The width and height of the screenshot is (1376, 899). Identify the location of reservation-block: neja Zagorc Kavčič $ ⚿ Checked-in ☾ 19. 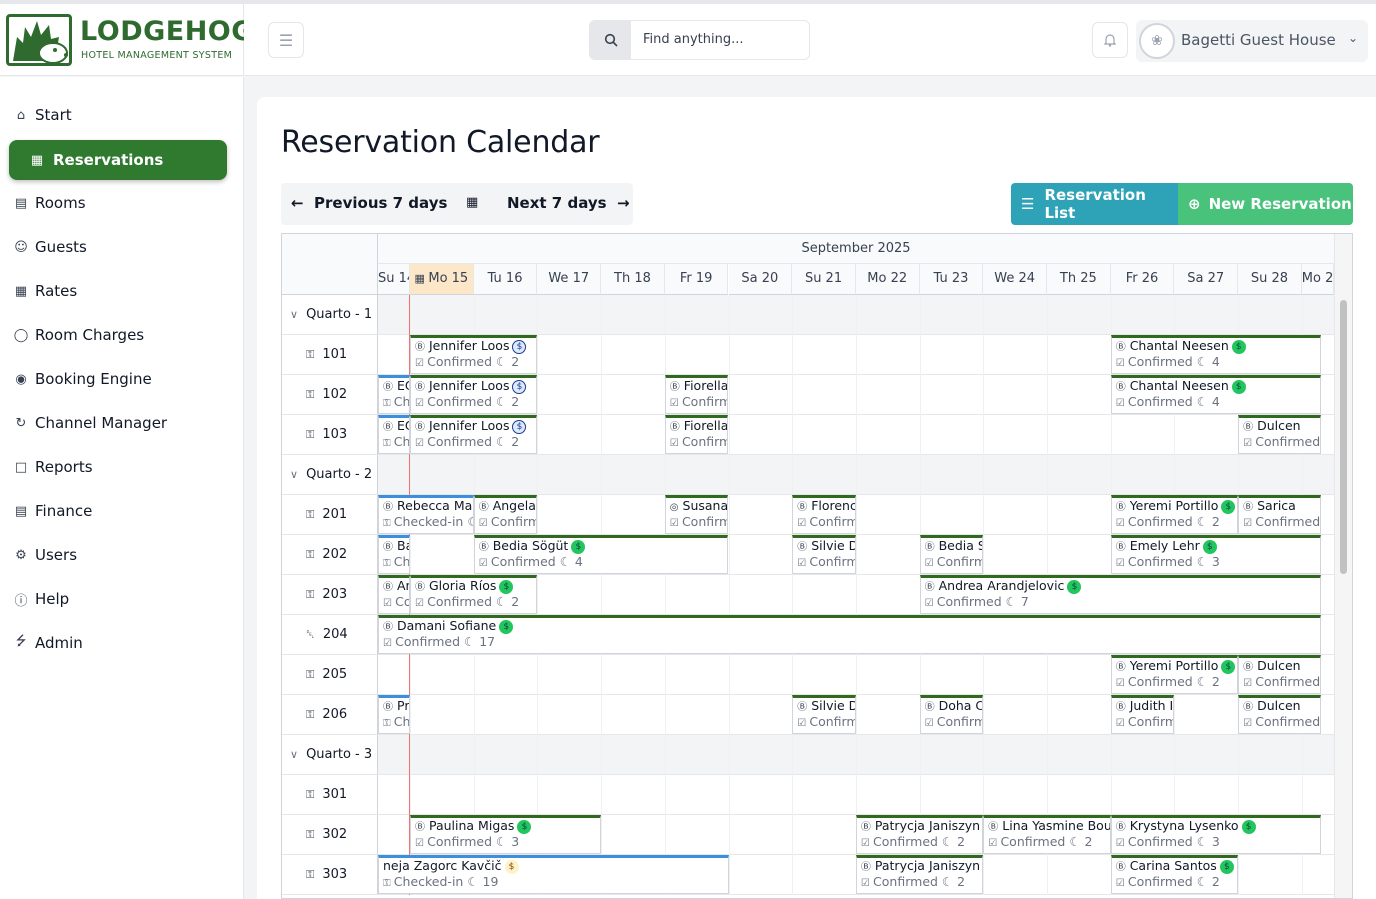
(553, 874).